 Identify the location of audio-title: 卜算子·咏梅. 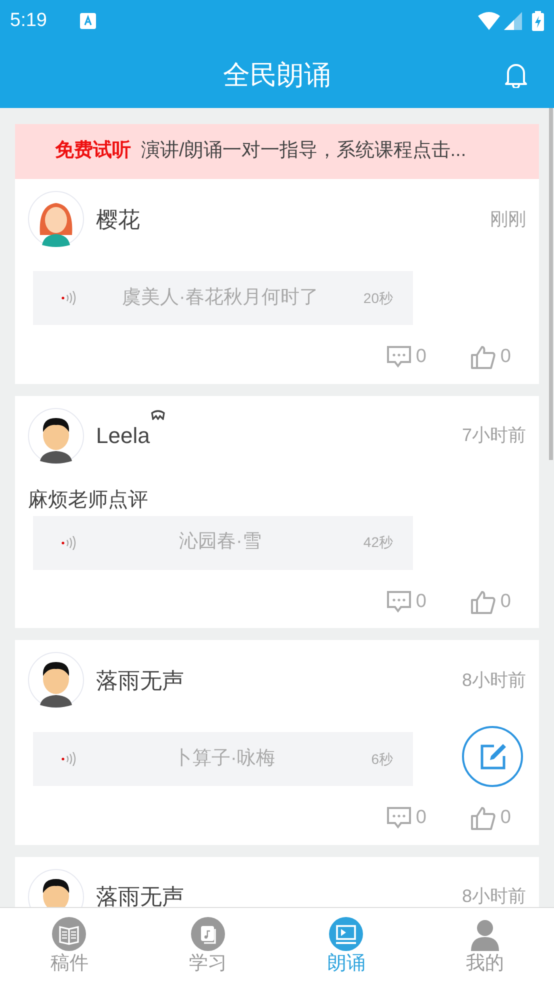
(224, 758).